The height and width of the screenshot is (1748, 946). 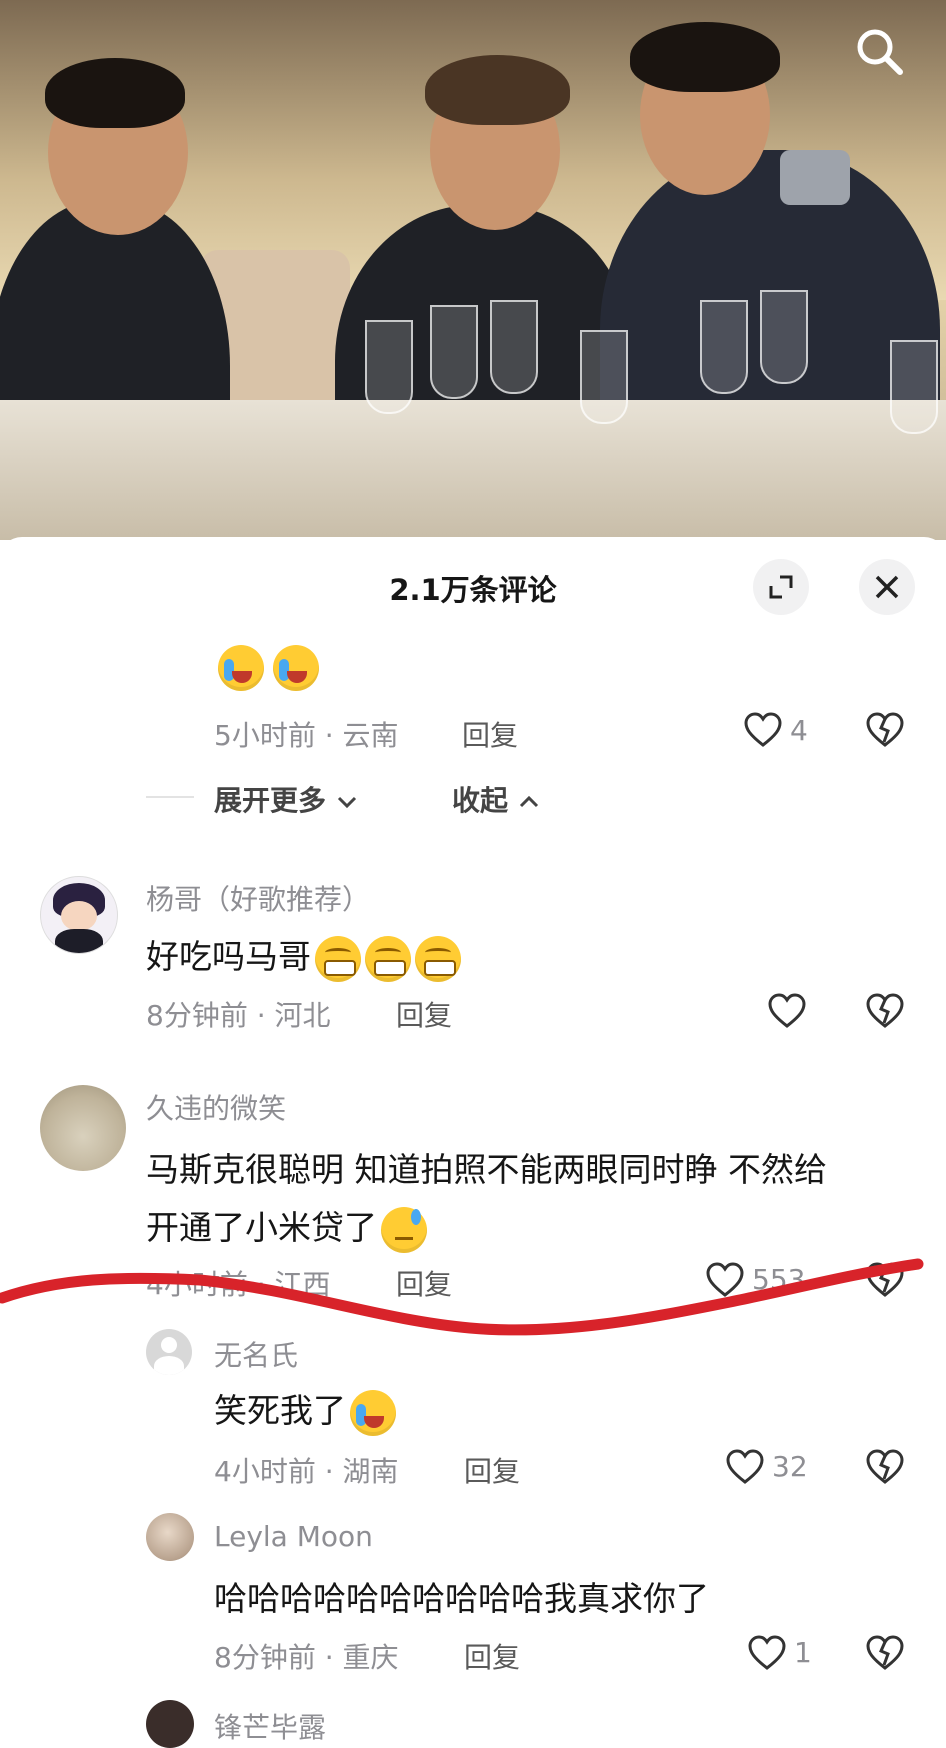 What do you see at coordinates (306, 735) in the screenshot?
I see `prev-reply-meta: 5小时前 · 云南` at bounding box center [306, 735].